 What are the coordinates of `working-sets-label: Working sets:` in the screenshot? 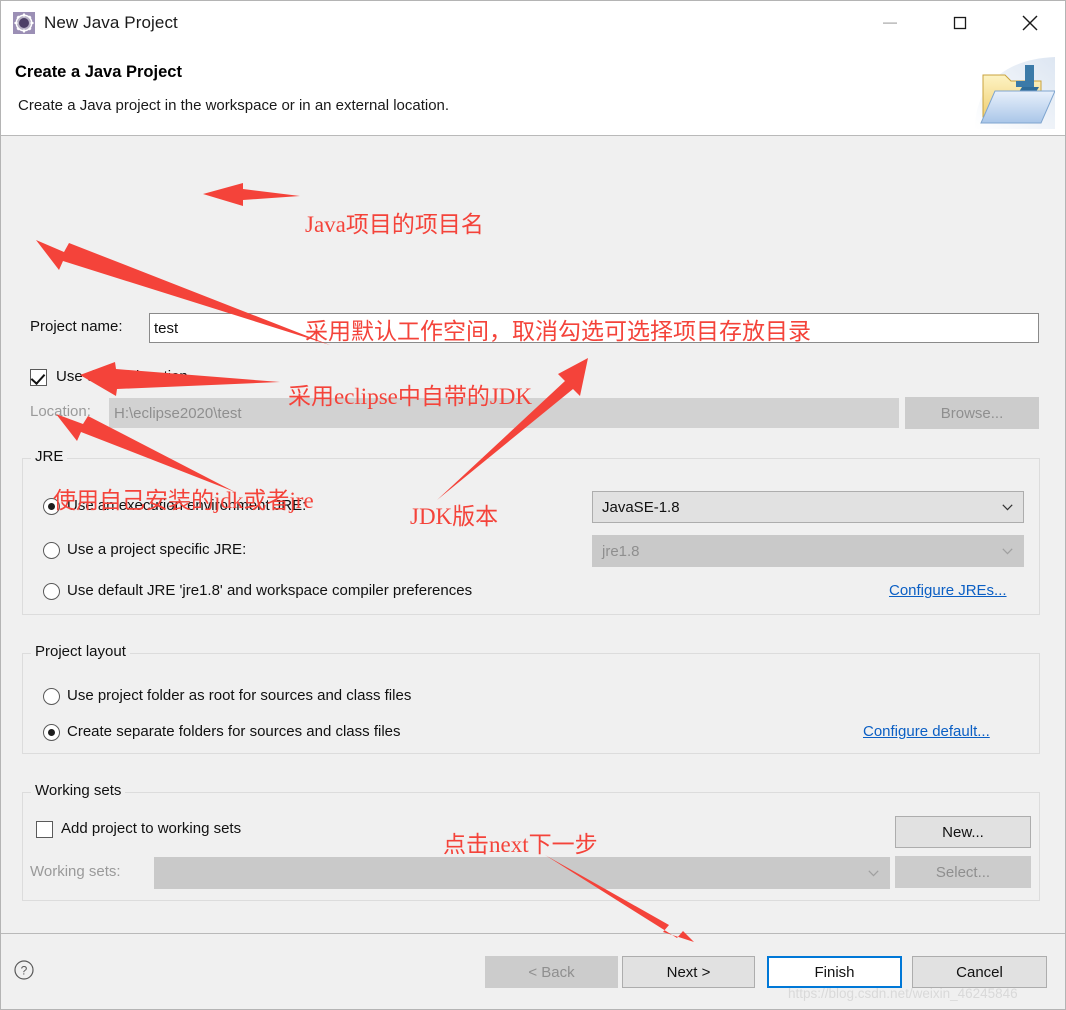 It's located at (75, 871).